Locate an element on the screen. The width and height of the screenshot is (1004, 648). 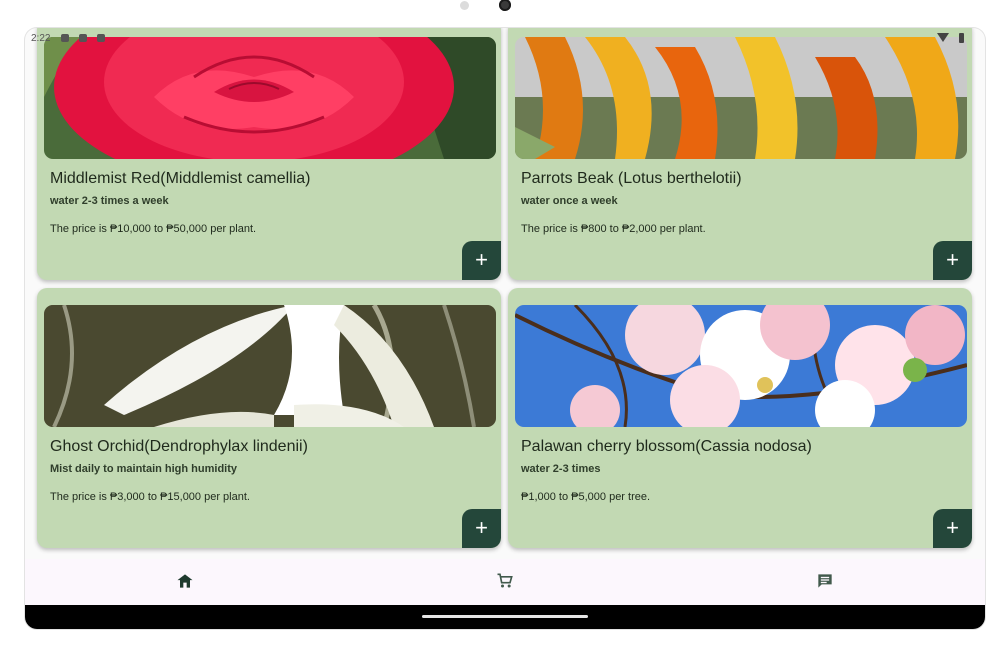
chat-icon is located at coordinates (825, 581).